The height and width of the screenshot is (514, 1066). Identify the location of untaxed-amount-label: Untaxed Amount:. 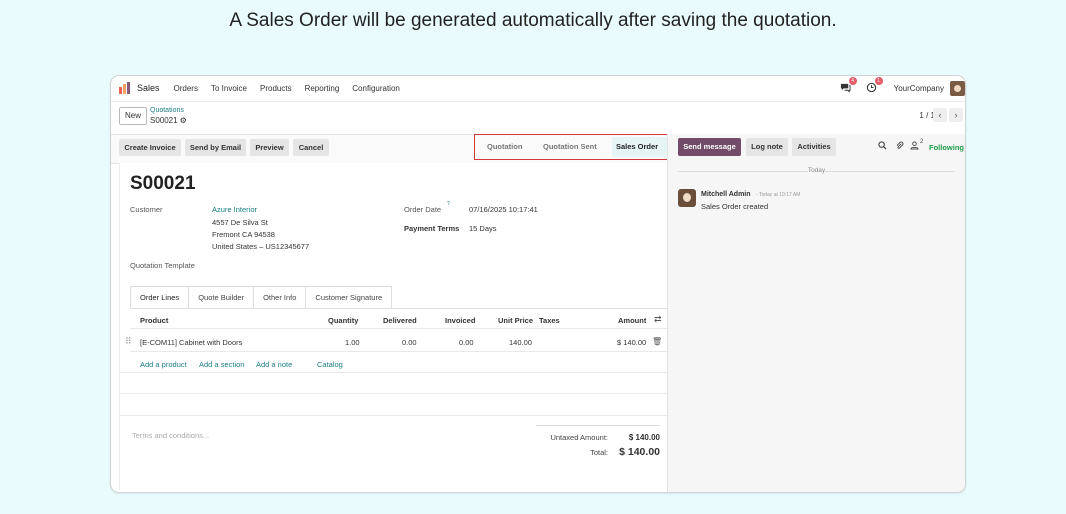
(579, 437).